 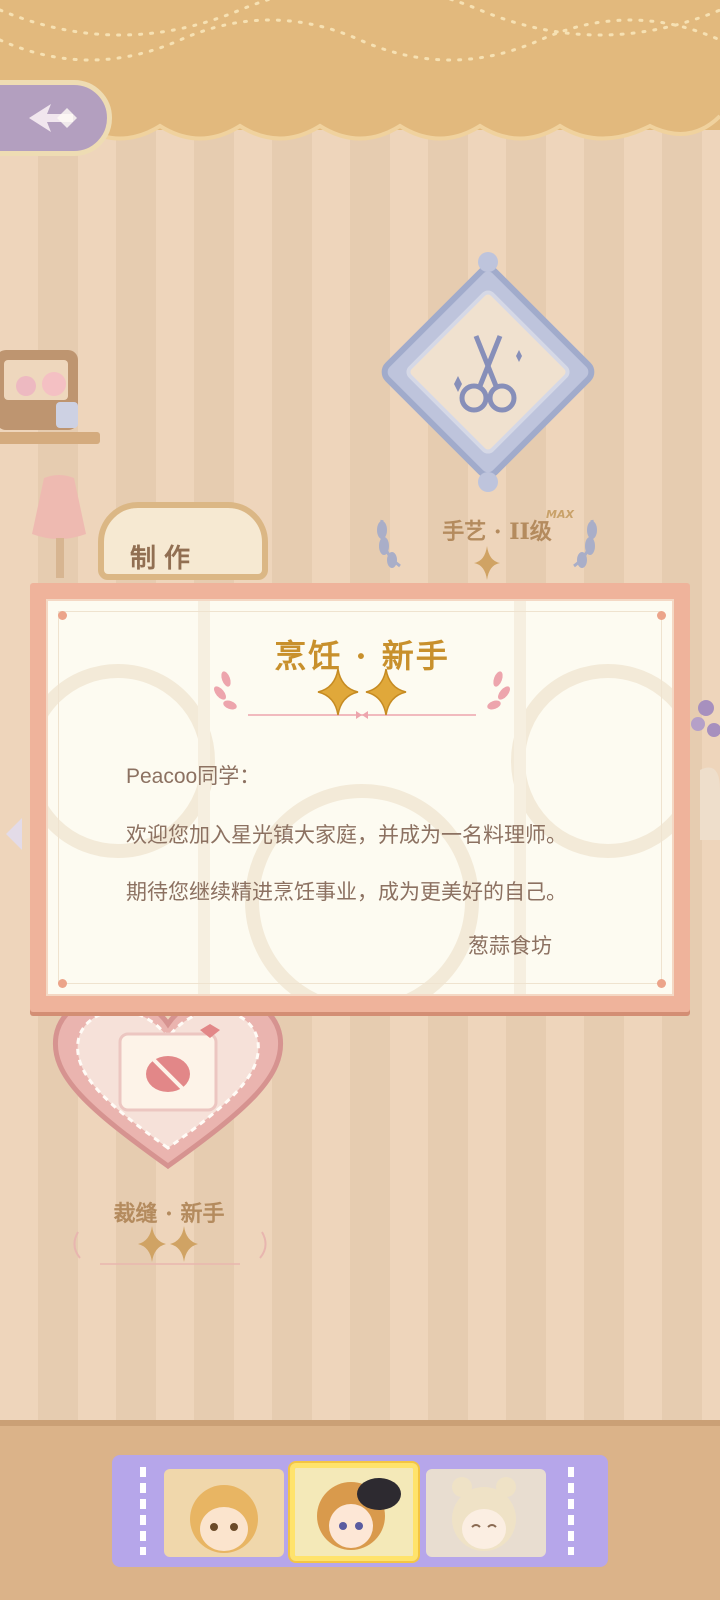 I want to click on two-gold-stars-icon, so click(x=362, y=692).